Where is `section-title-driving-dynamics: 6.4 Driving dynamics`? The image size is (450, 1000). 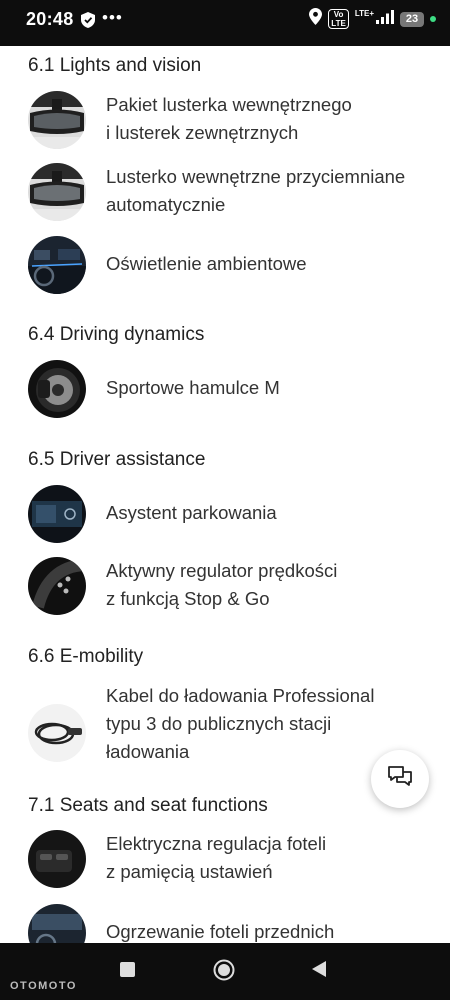
section-title-driving-dynamics: 6.4 Driving dynamics is located at coordinates (116, 334).